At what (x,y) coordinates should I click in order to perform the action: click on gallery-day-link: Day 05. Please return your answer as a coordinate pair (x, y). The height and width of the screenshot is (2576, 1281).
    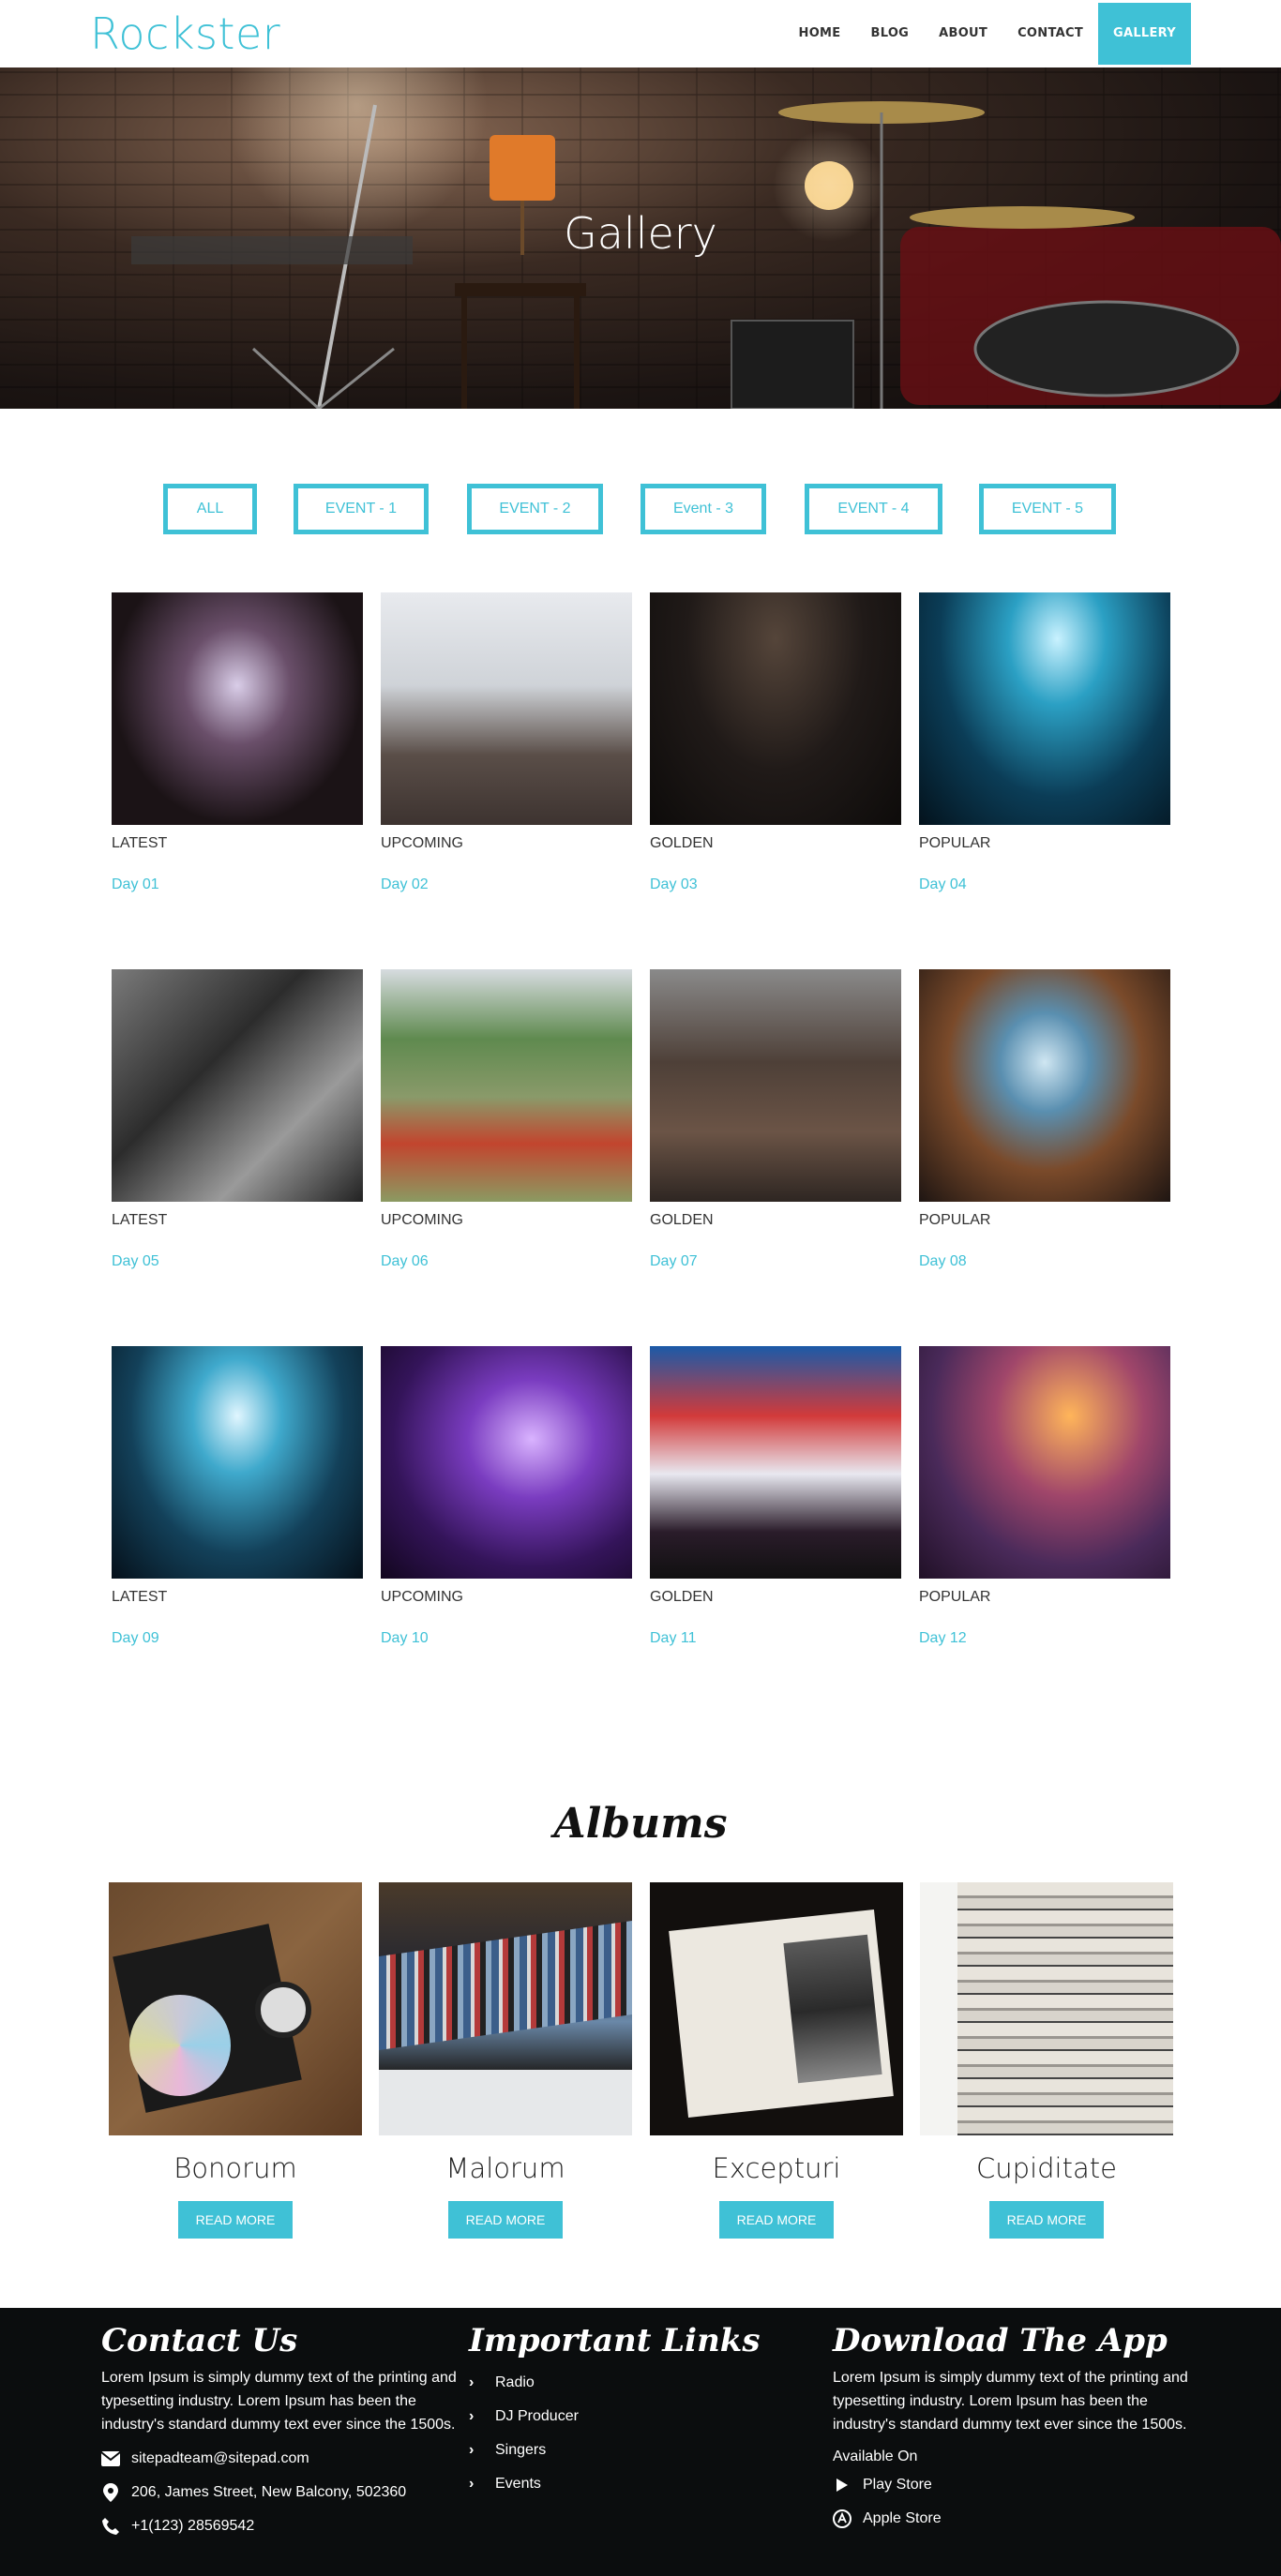
    Looking at the image, I should click on (238, 1261).